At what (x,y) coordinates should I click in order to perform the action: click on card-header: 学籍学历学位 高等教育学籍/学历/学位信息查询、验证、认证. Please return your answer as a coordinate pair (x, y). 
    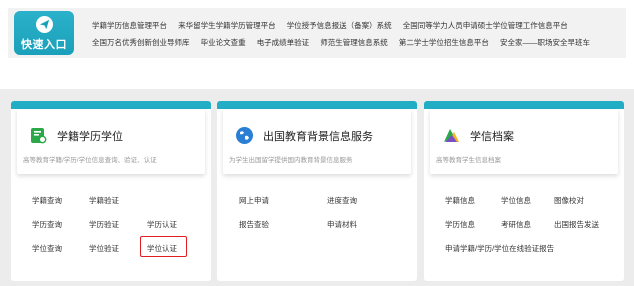
    Looking at the image, I should click on (111, 141).